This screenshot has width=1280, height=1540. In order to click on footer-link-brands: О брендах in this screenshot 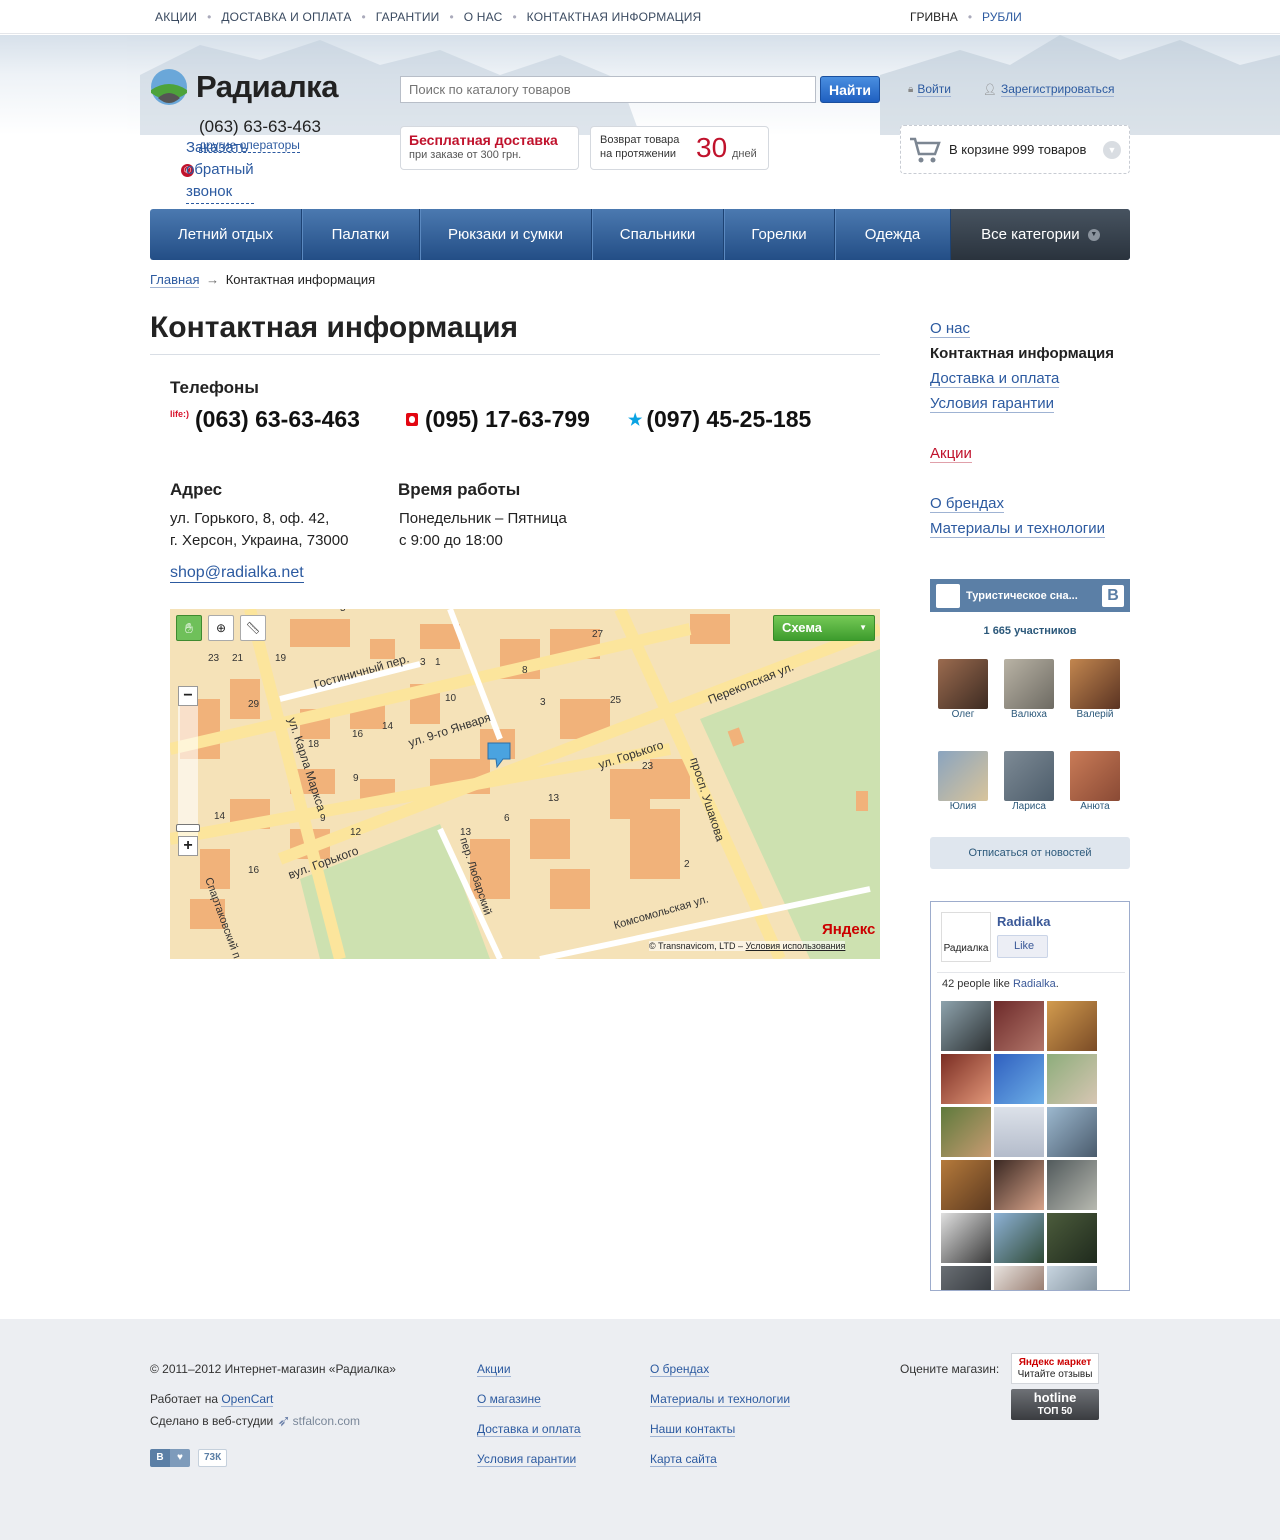, I will do `click(680, 1369)`.